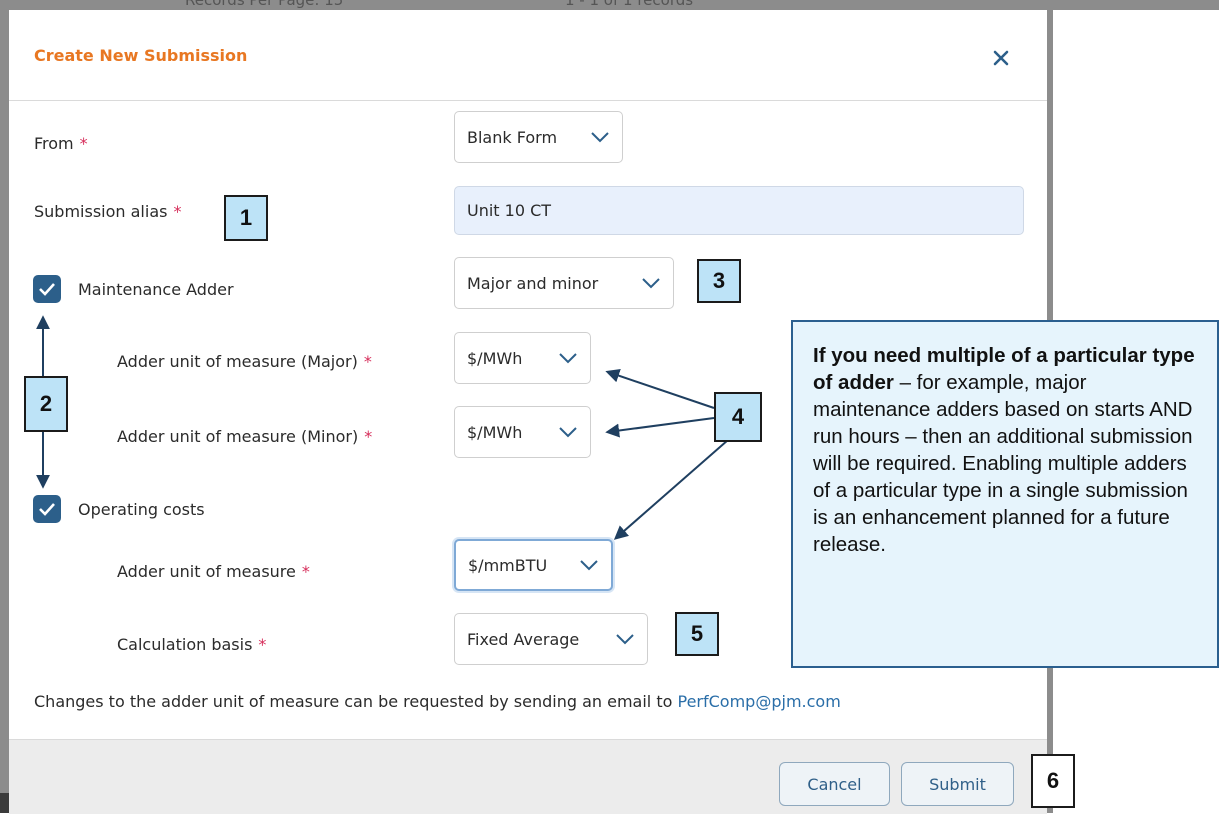 The width and height of the screenshot is (1219, 814). Describe the element at coordinates (738, 417) in the screenshot. I see `callout-4: 4` at that location.